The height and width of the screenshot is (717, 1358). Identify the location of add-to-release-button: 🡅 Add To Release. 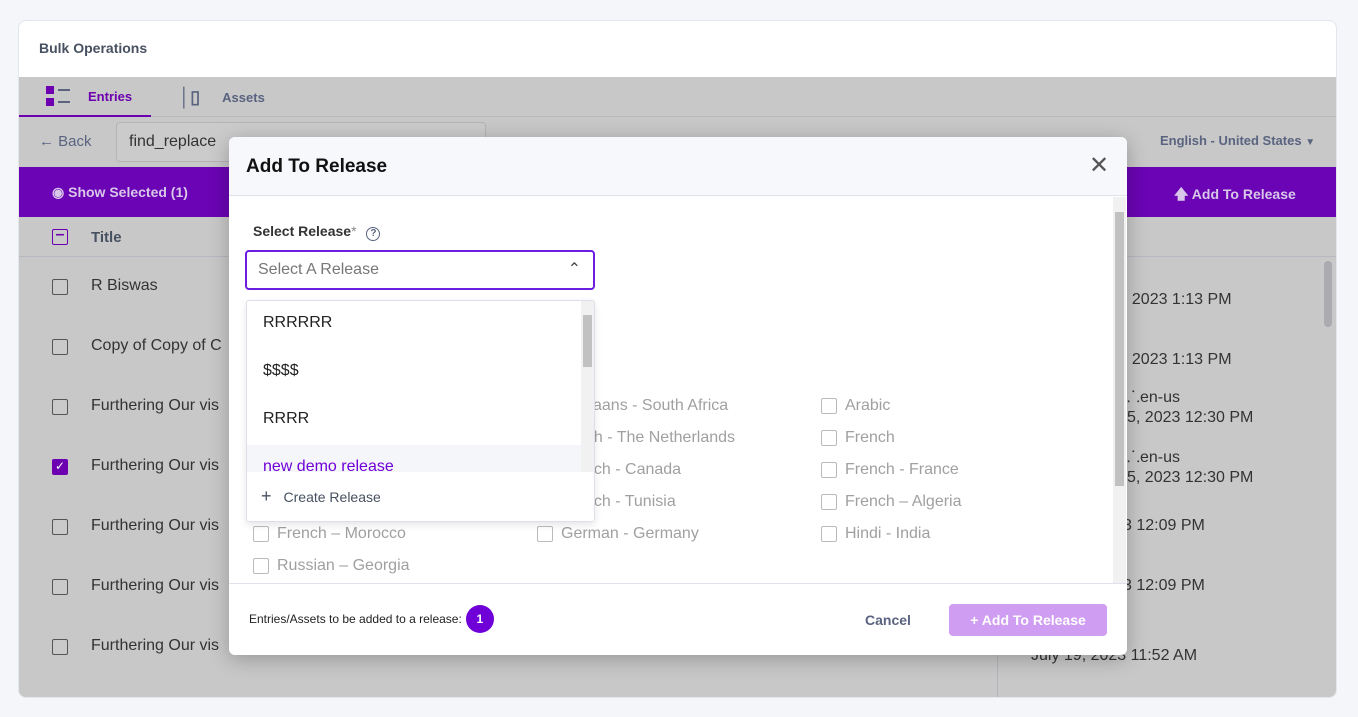
(1235, 196).